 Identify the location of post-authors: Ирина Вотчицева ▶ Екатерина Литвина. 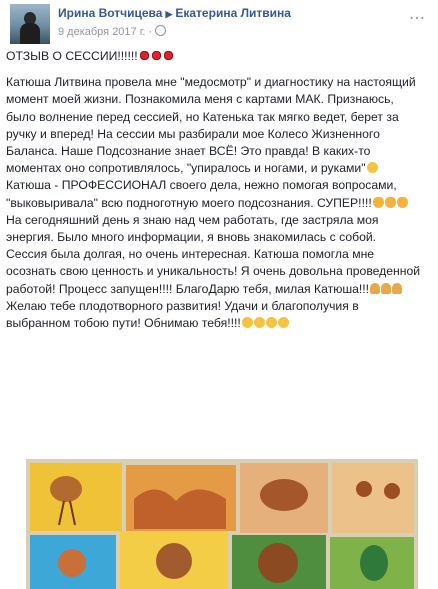
(174, 13).